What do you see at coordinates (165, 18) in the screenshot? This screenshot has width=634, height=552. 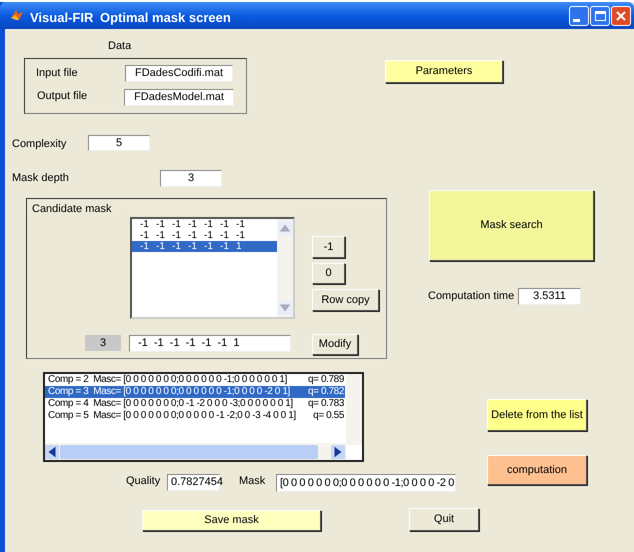 I see `window-title: Optimal mask screen` at bounding box center [165, 18].